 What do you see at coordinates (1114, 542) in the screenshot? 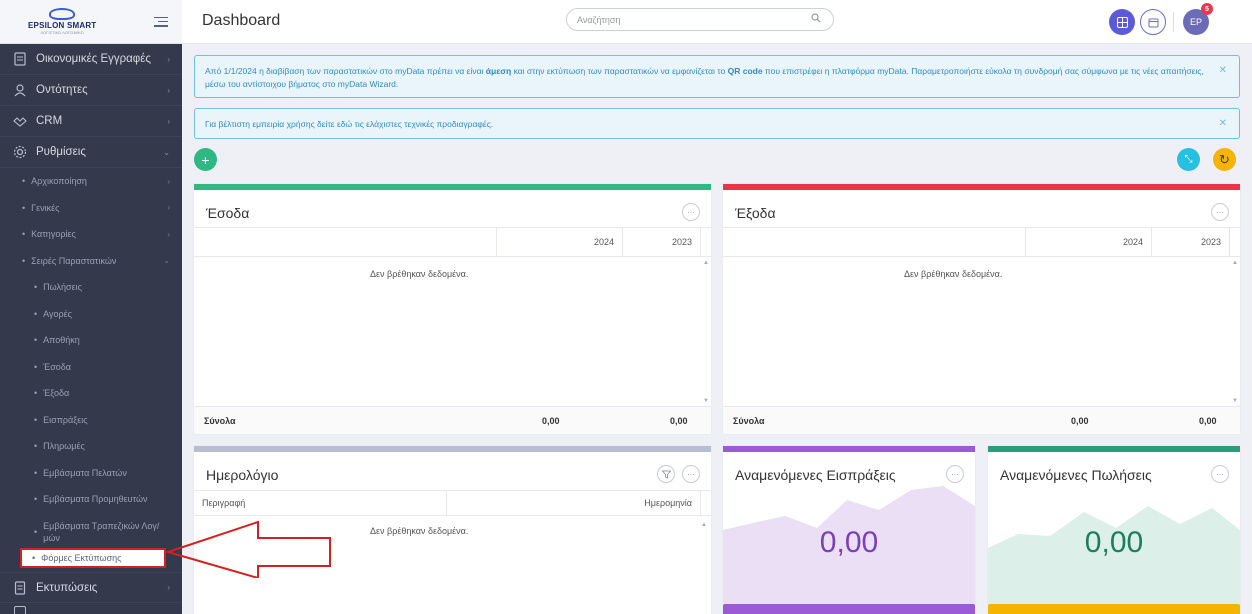
I see `sales-value: 0,00` at bounding box center [1114, 542].